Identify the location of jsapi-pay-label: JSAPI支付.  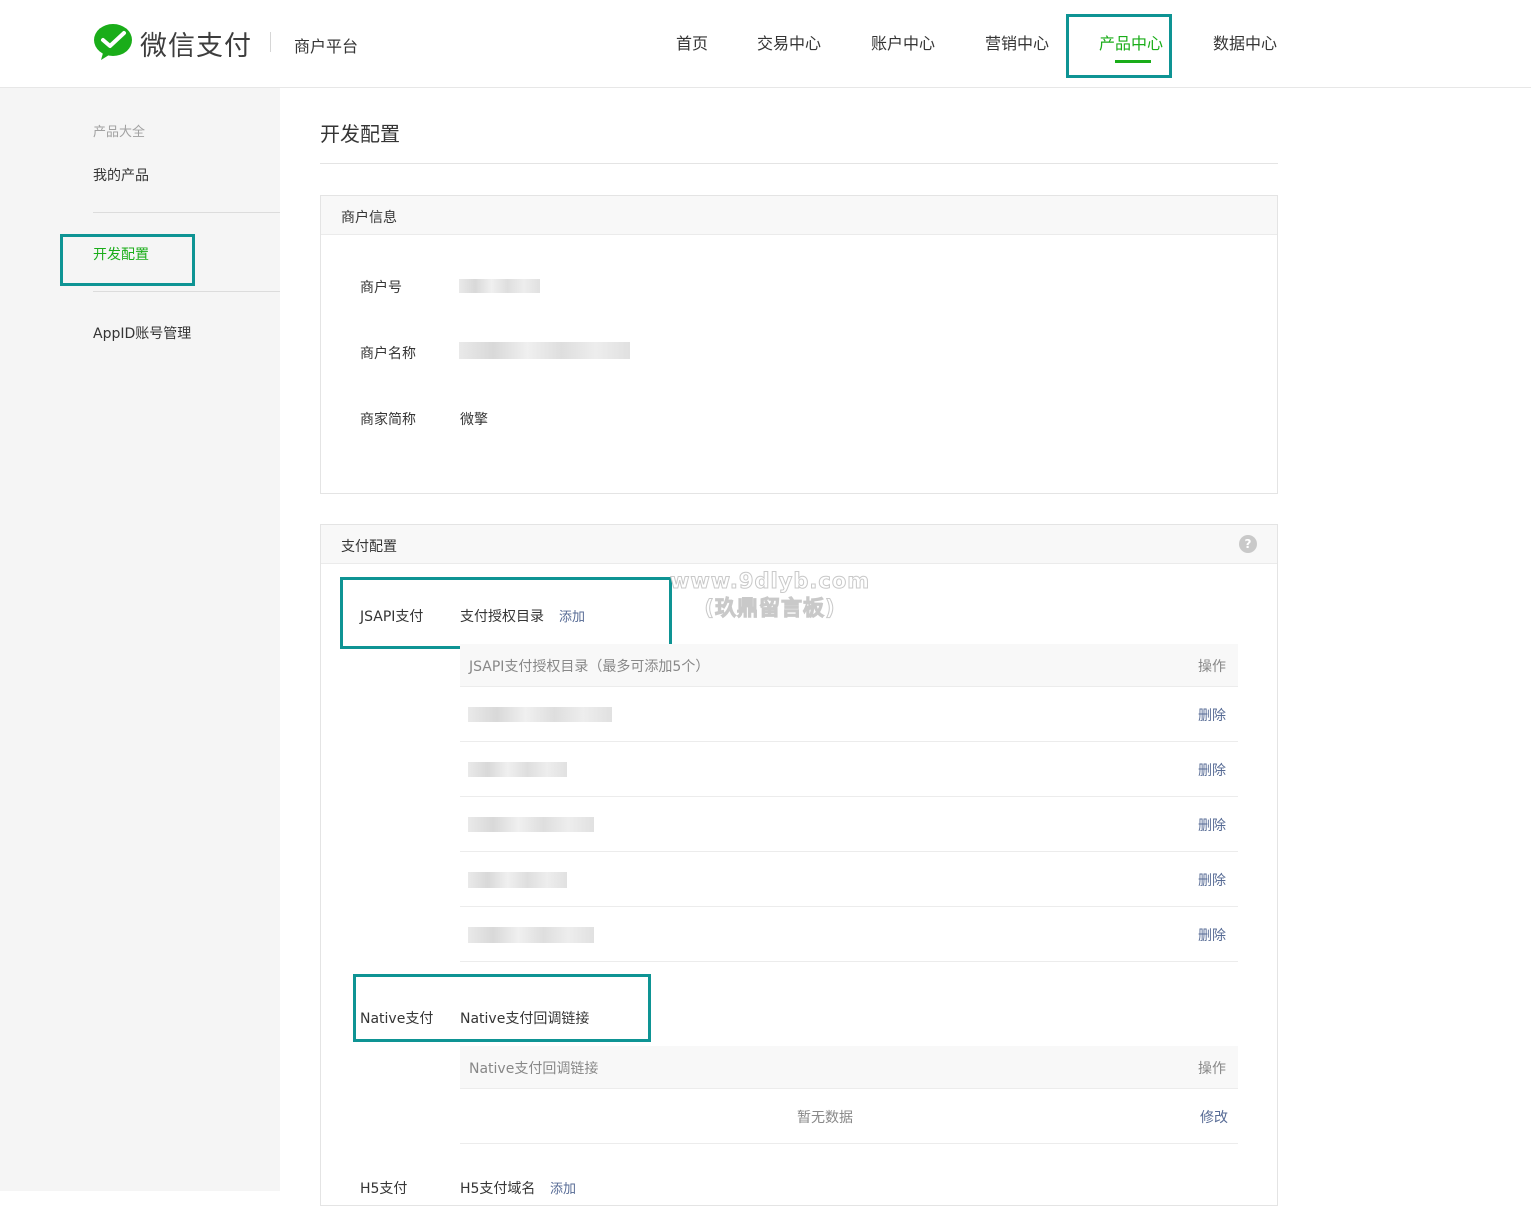
(392, 617).